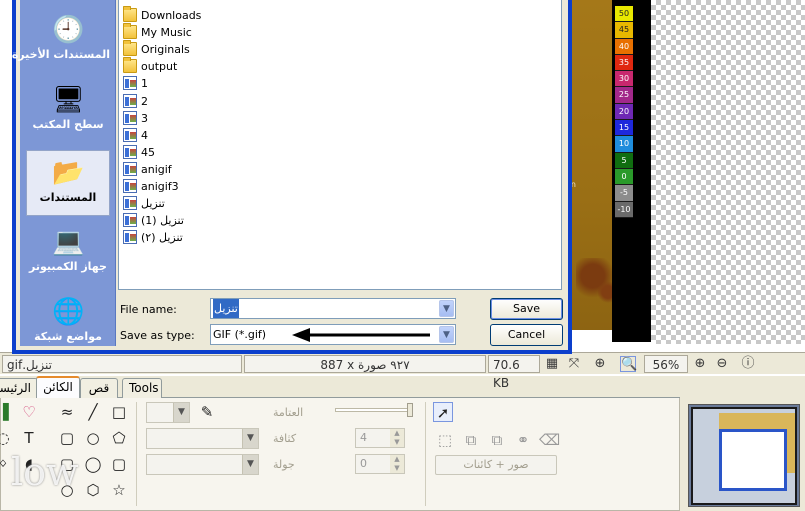 The image size is (805, 511). I want to click on file-name: output, so click(159, 67).